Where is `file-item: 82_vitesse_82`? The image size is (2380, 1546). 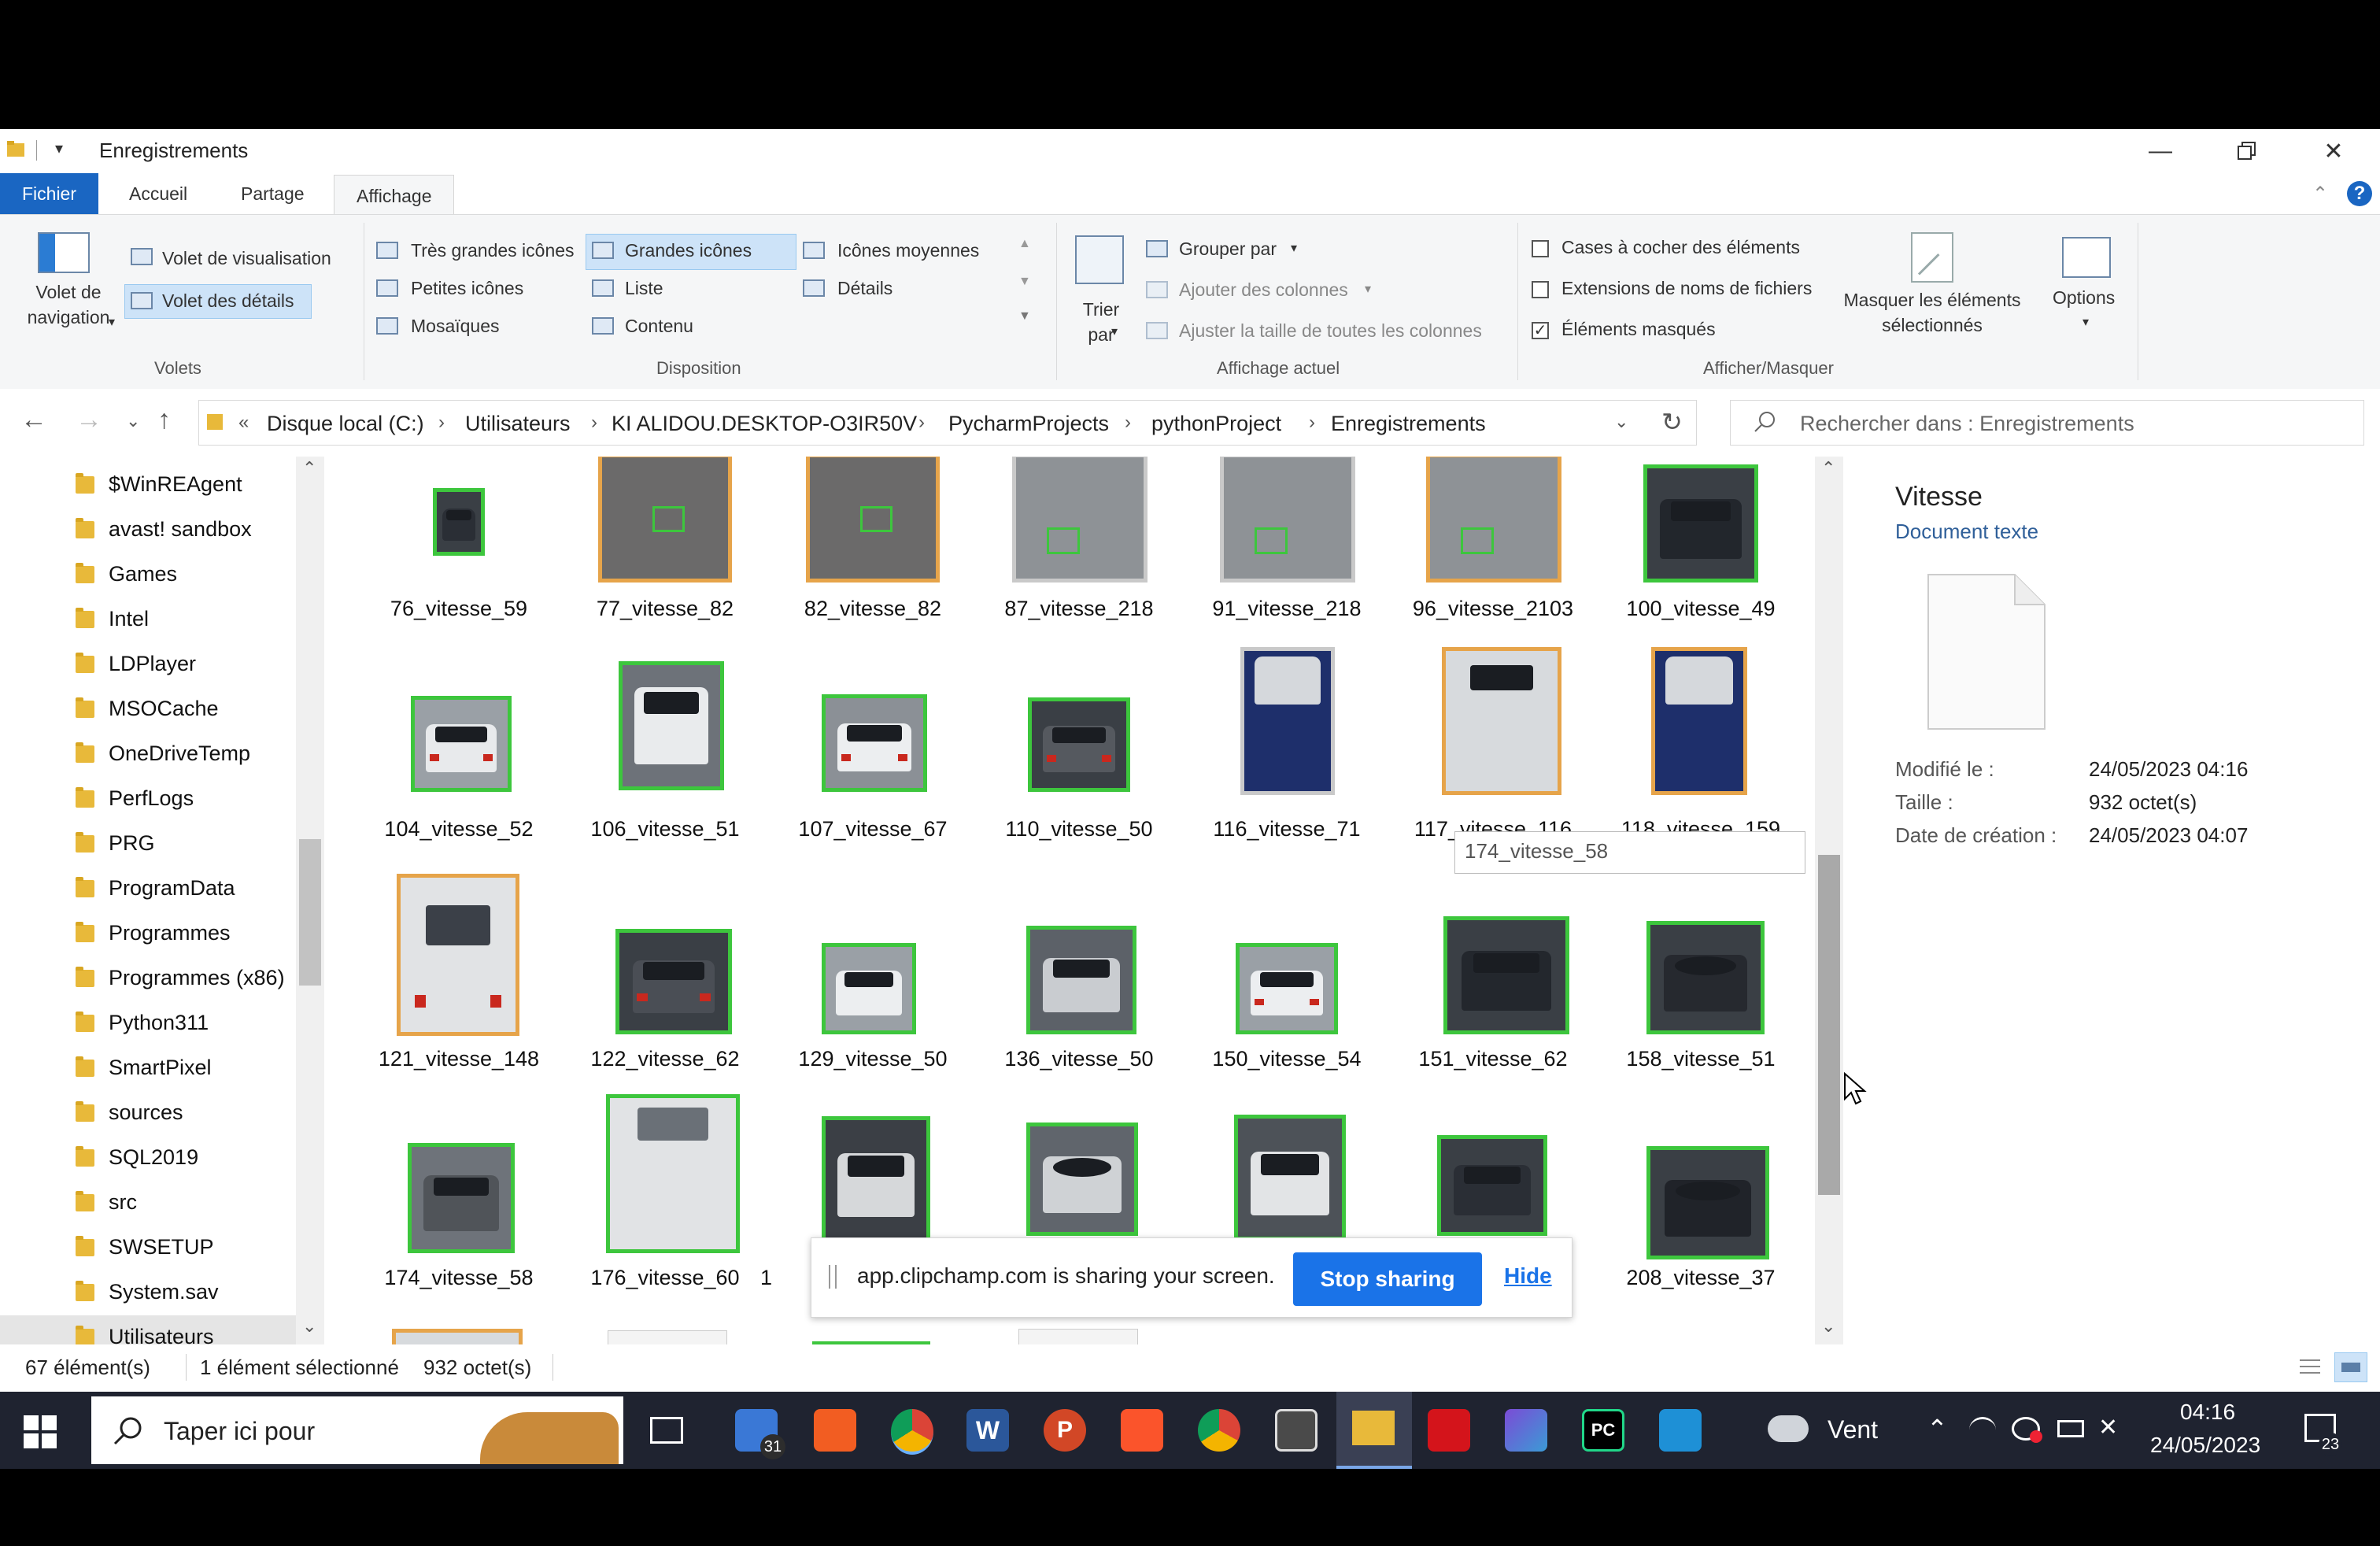
file-item: 82_vitesse_82 is located at coordinates (873, 563).